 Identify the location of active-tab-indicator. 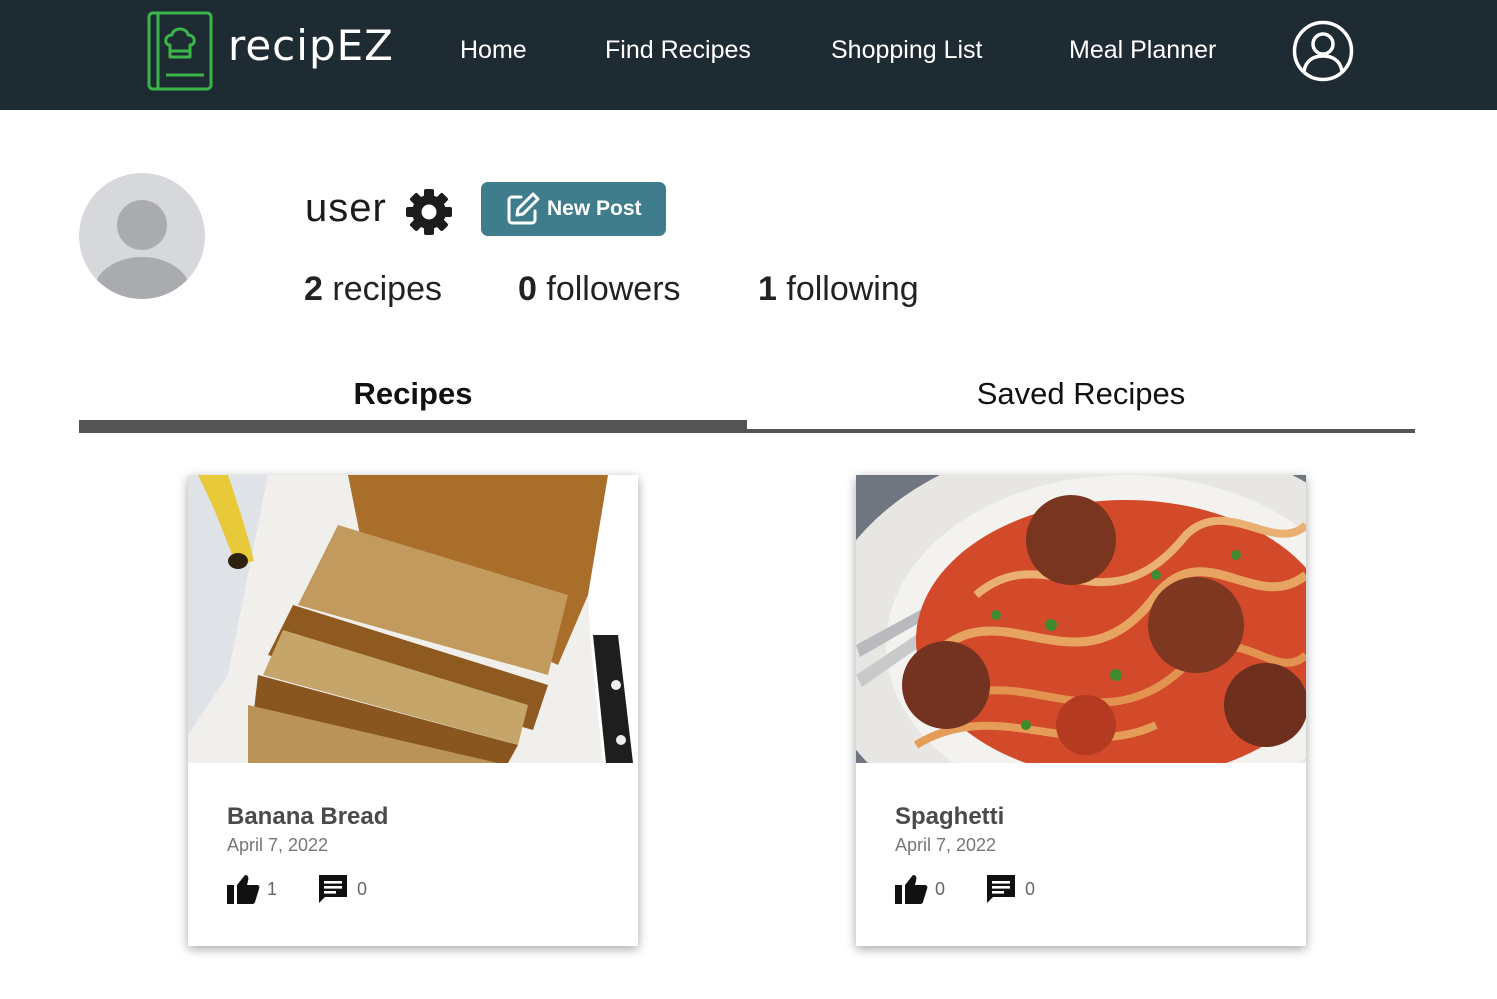
(413, 426).